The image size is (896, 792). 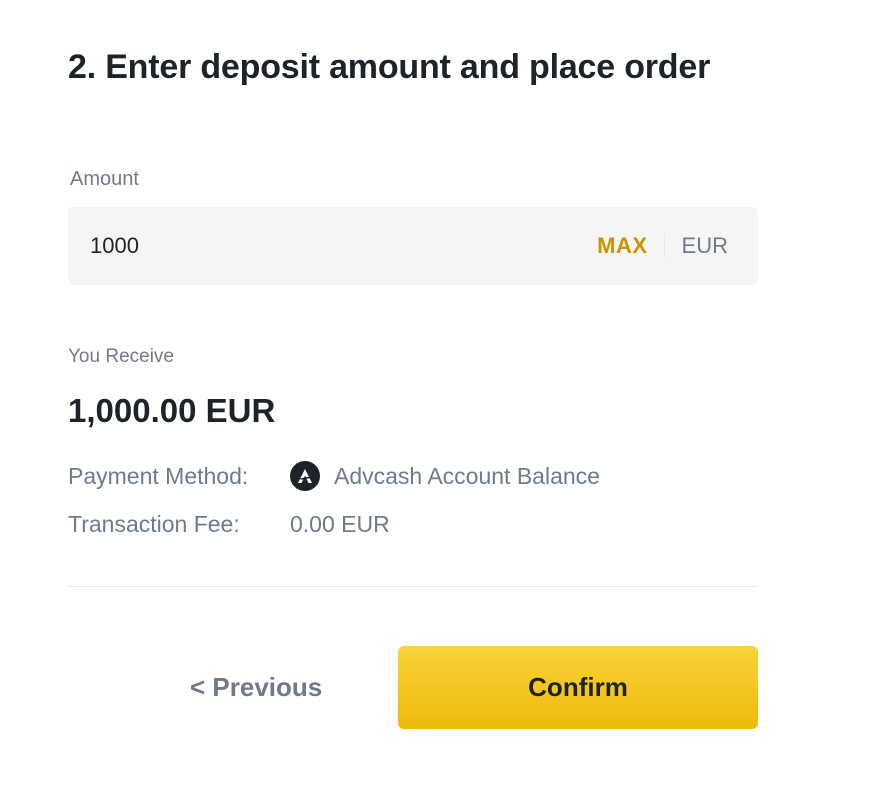 I want to click on amount-field: MAX EUR, so click(x=413, y=246).